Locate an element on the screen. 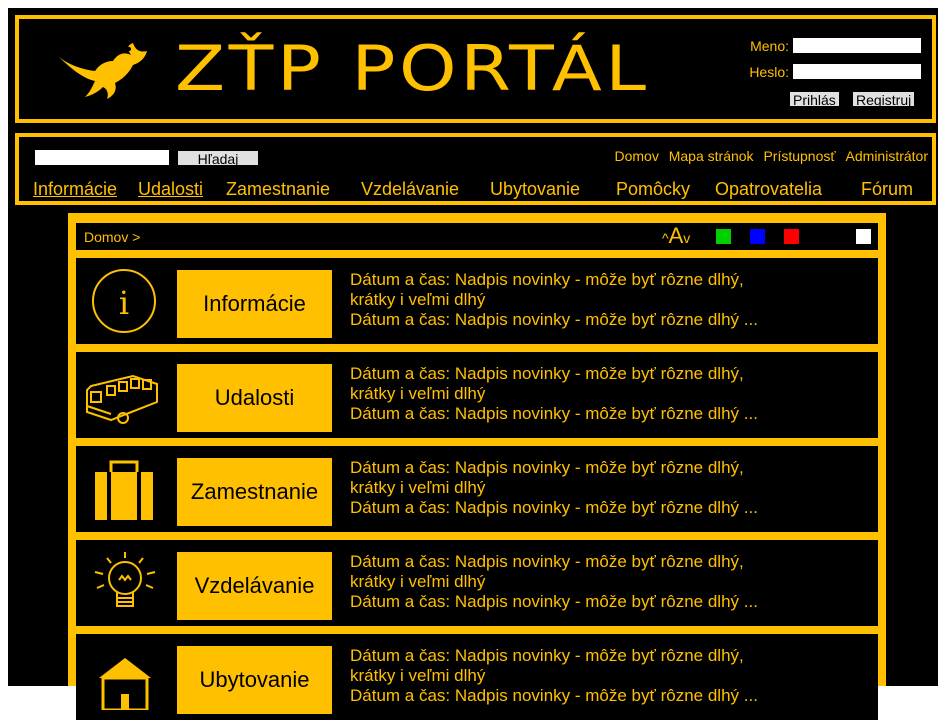 Image resolution: width=938 pixels, height=720 pixels. link-sitemap: Mapa stránok is located at coordinates (711, 156).